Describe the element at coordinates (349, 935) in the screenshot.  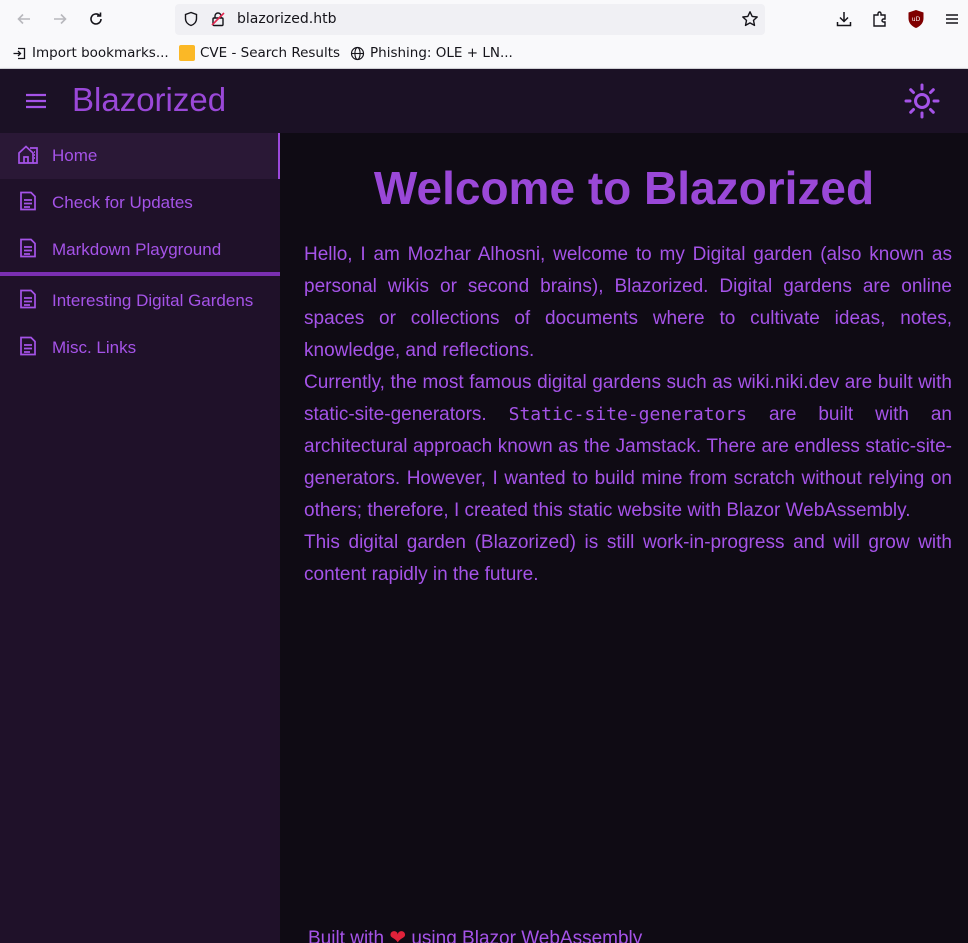
I see `footer-text: Built with` at that location.